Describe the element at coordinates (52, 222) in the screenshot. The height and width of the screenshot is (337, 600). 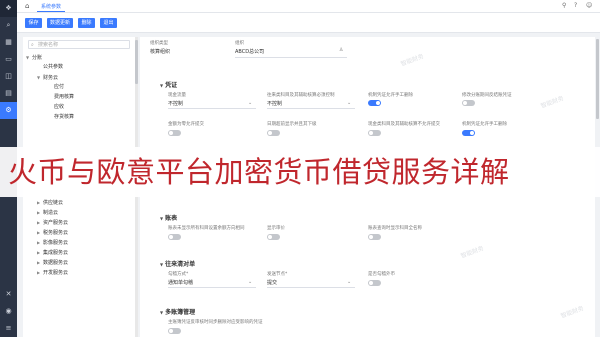
I see `tree-node: ▶ 资产服务云` at that location.